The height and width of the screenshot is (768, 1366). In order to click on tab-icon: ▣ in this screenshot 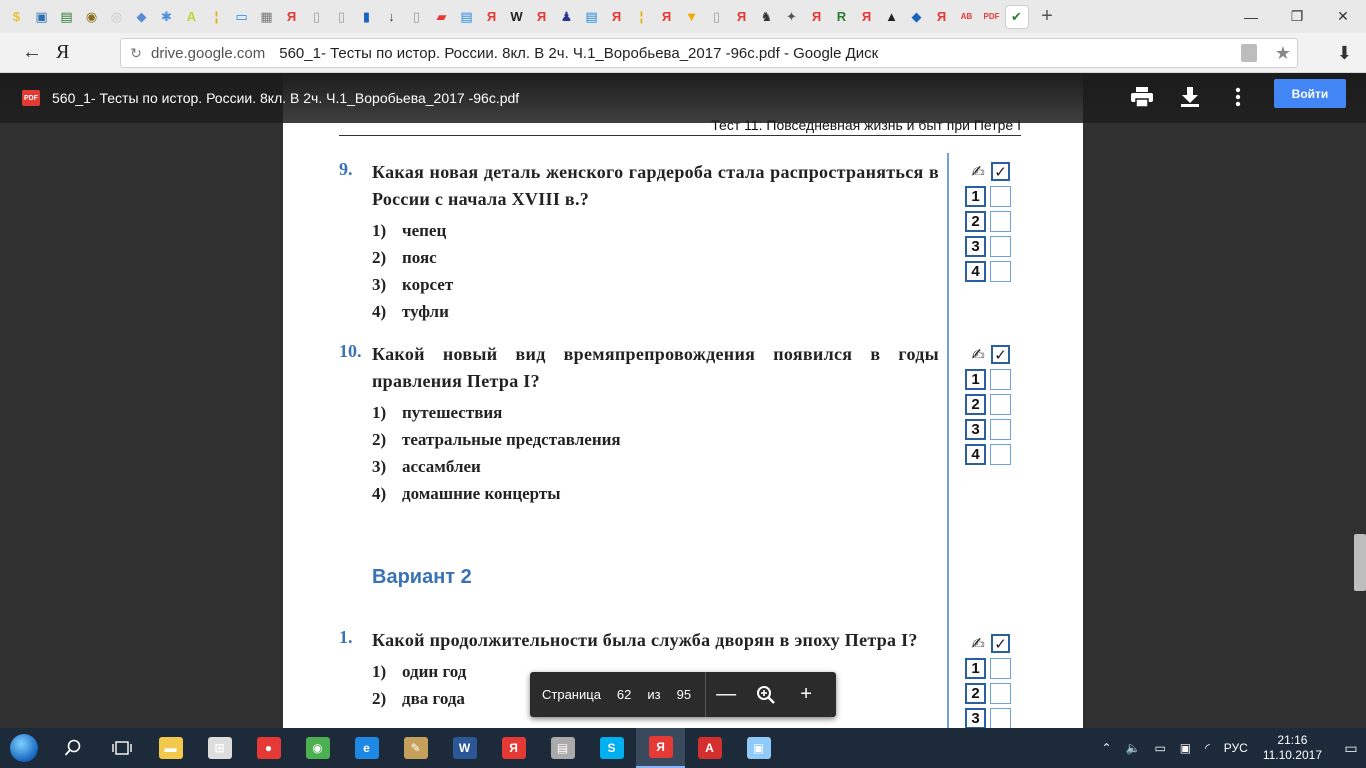, I will do `click(42, 17)`.